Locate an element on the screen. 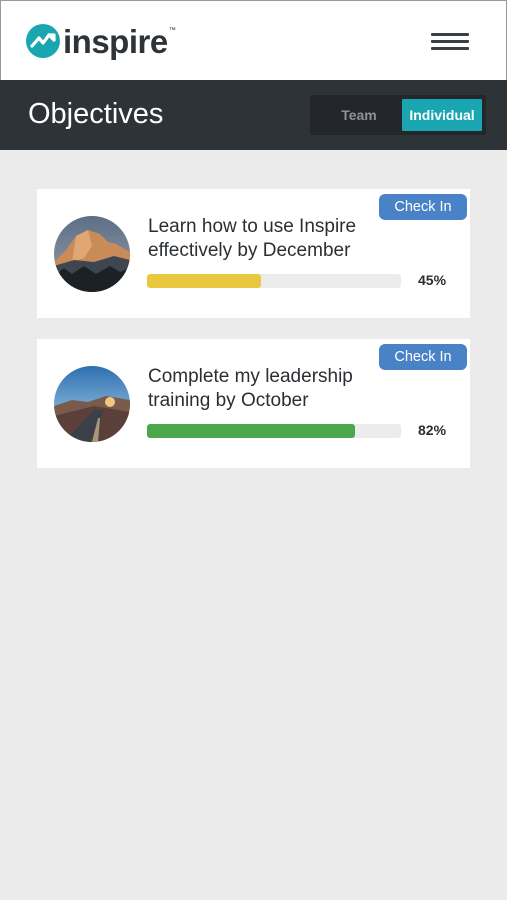 The image size is (507, 900). mountain-landscape-image is located at coordinates (92, 254).